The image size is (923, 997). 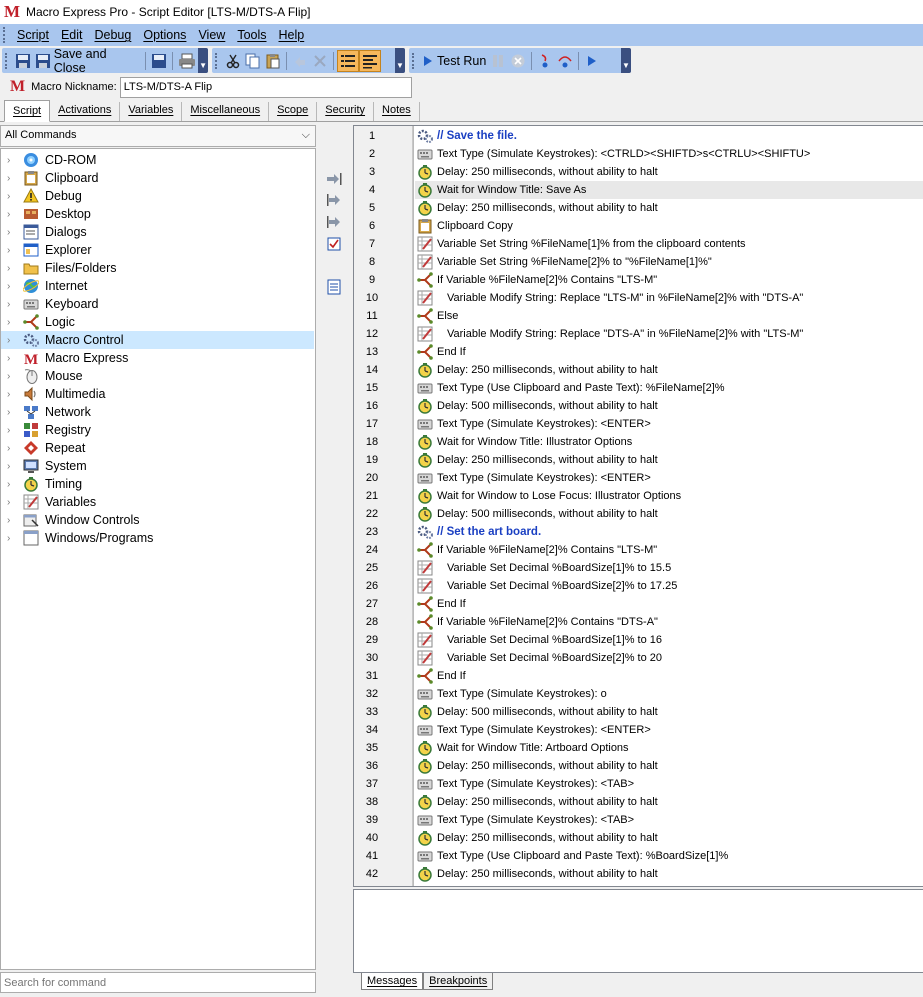 I want to click on command-category-desktop: › Desktop, so click(x=158, y=214).